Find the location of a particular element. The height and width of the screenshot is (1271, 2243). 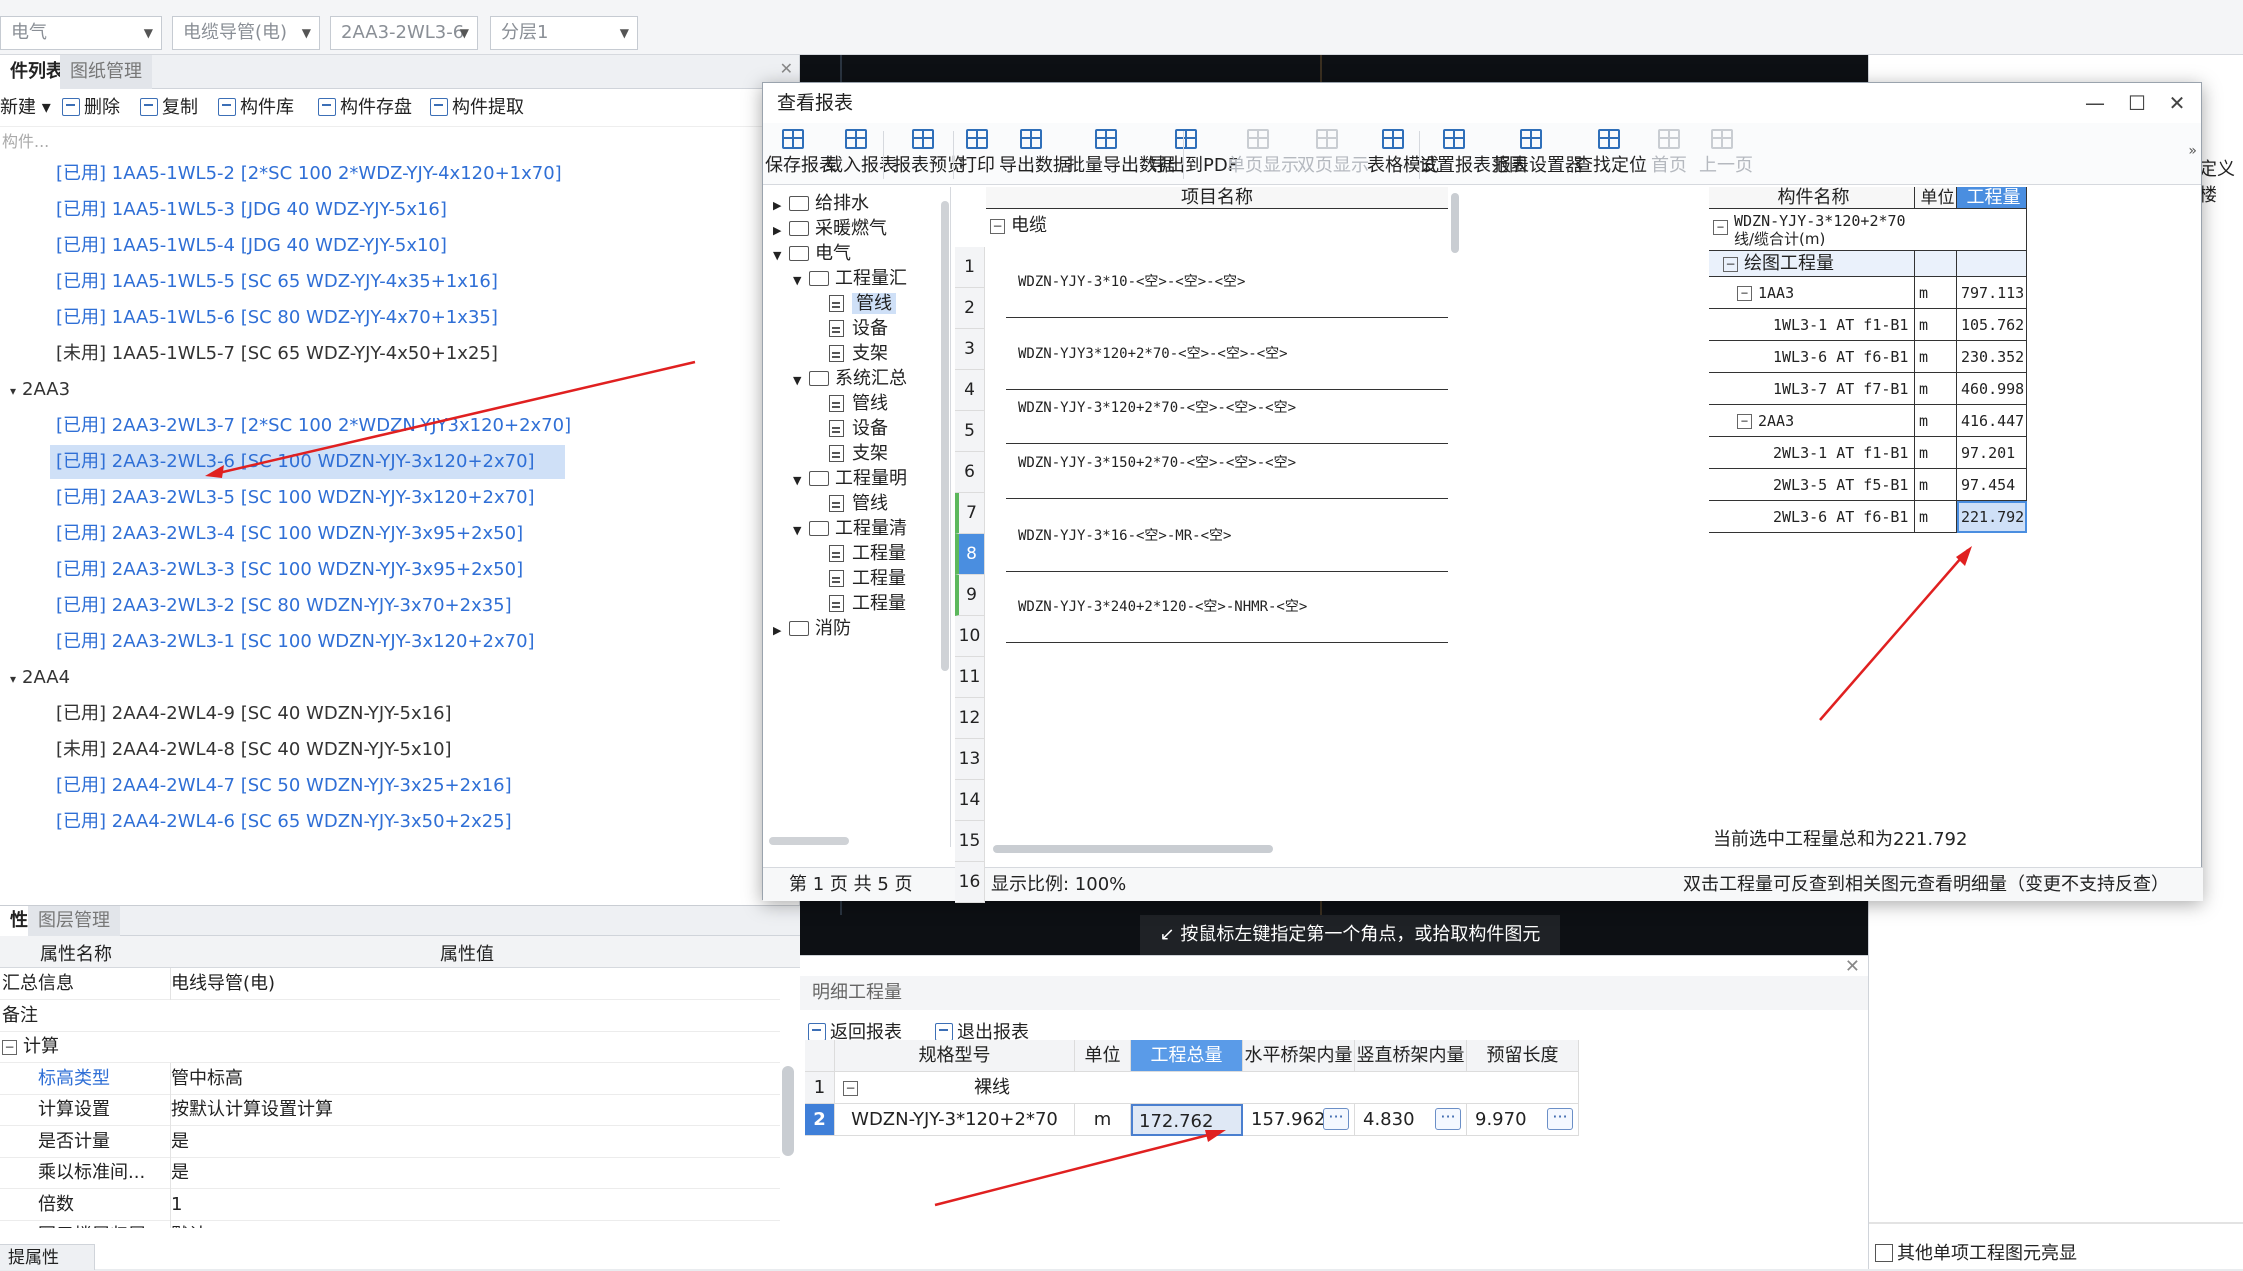

row2-total: 172.762 is located at coordinates (1187, 1120).